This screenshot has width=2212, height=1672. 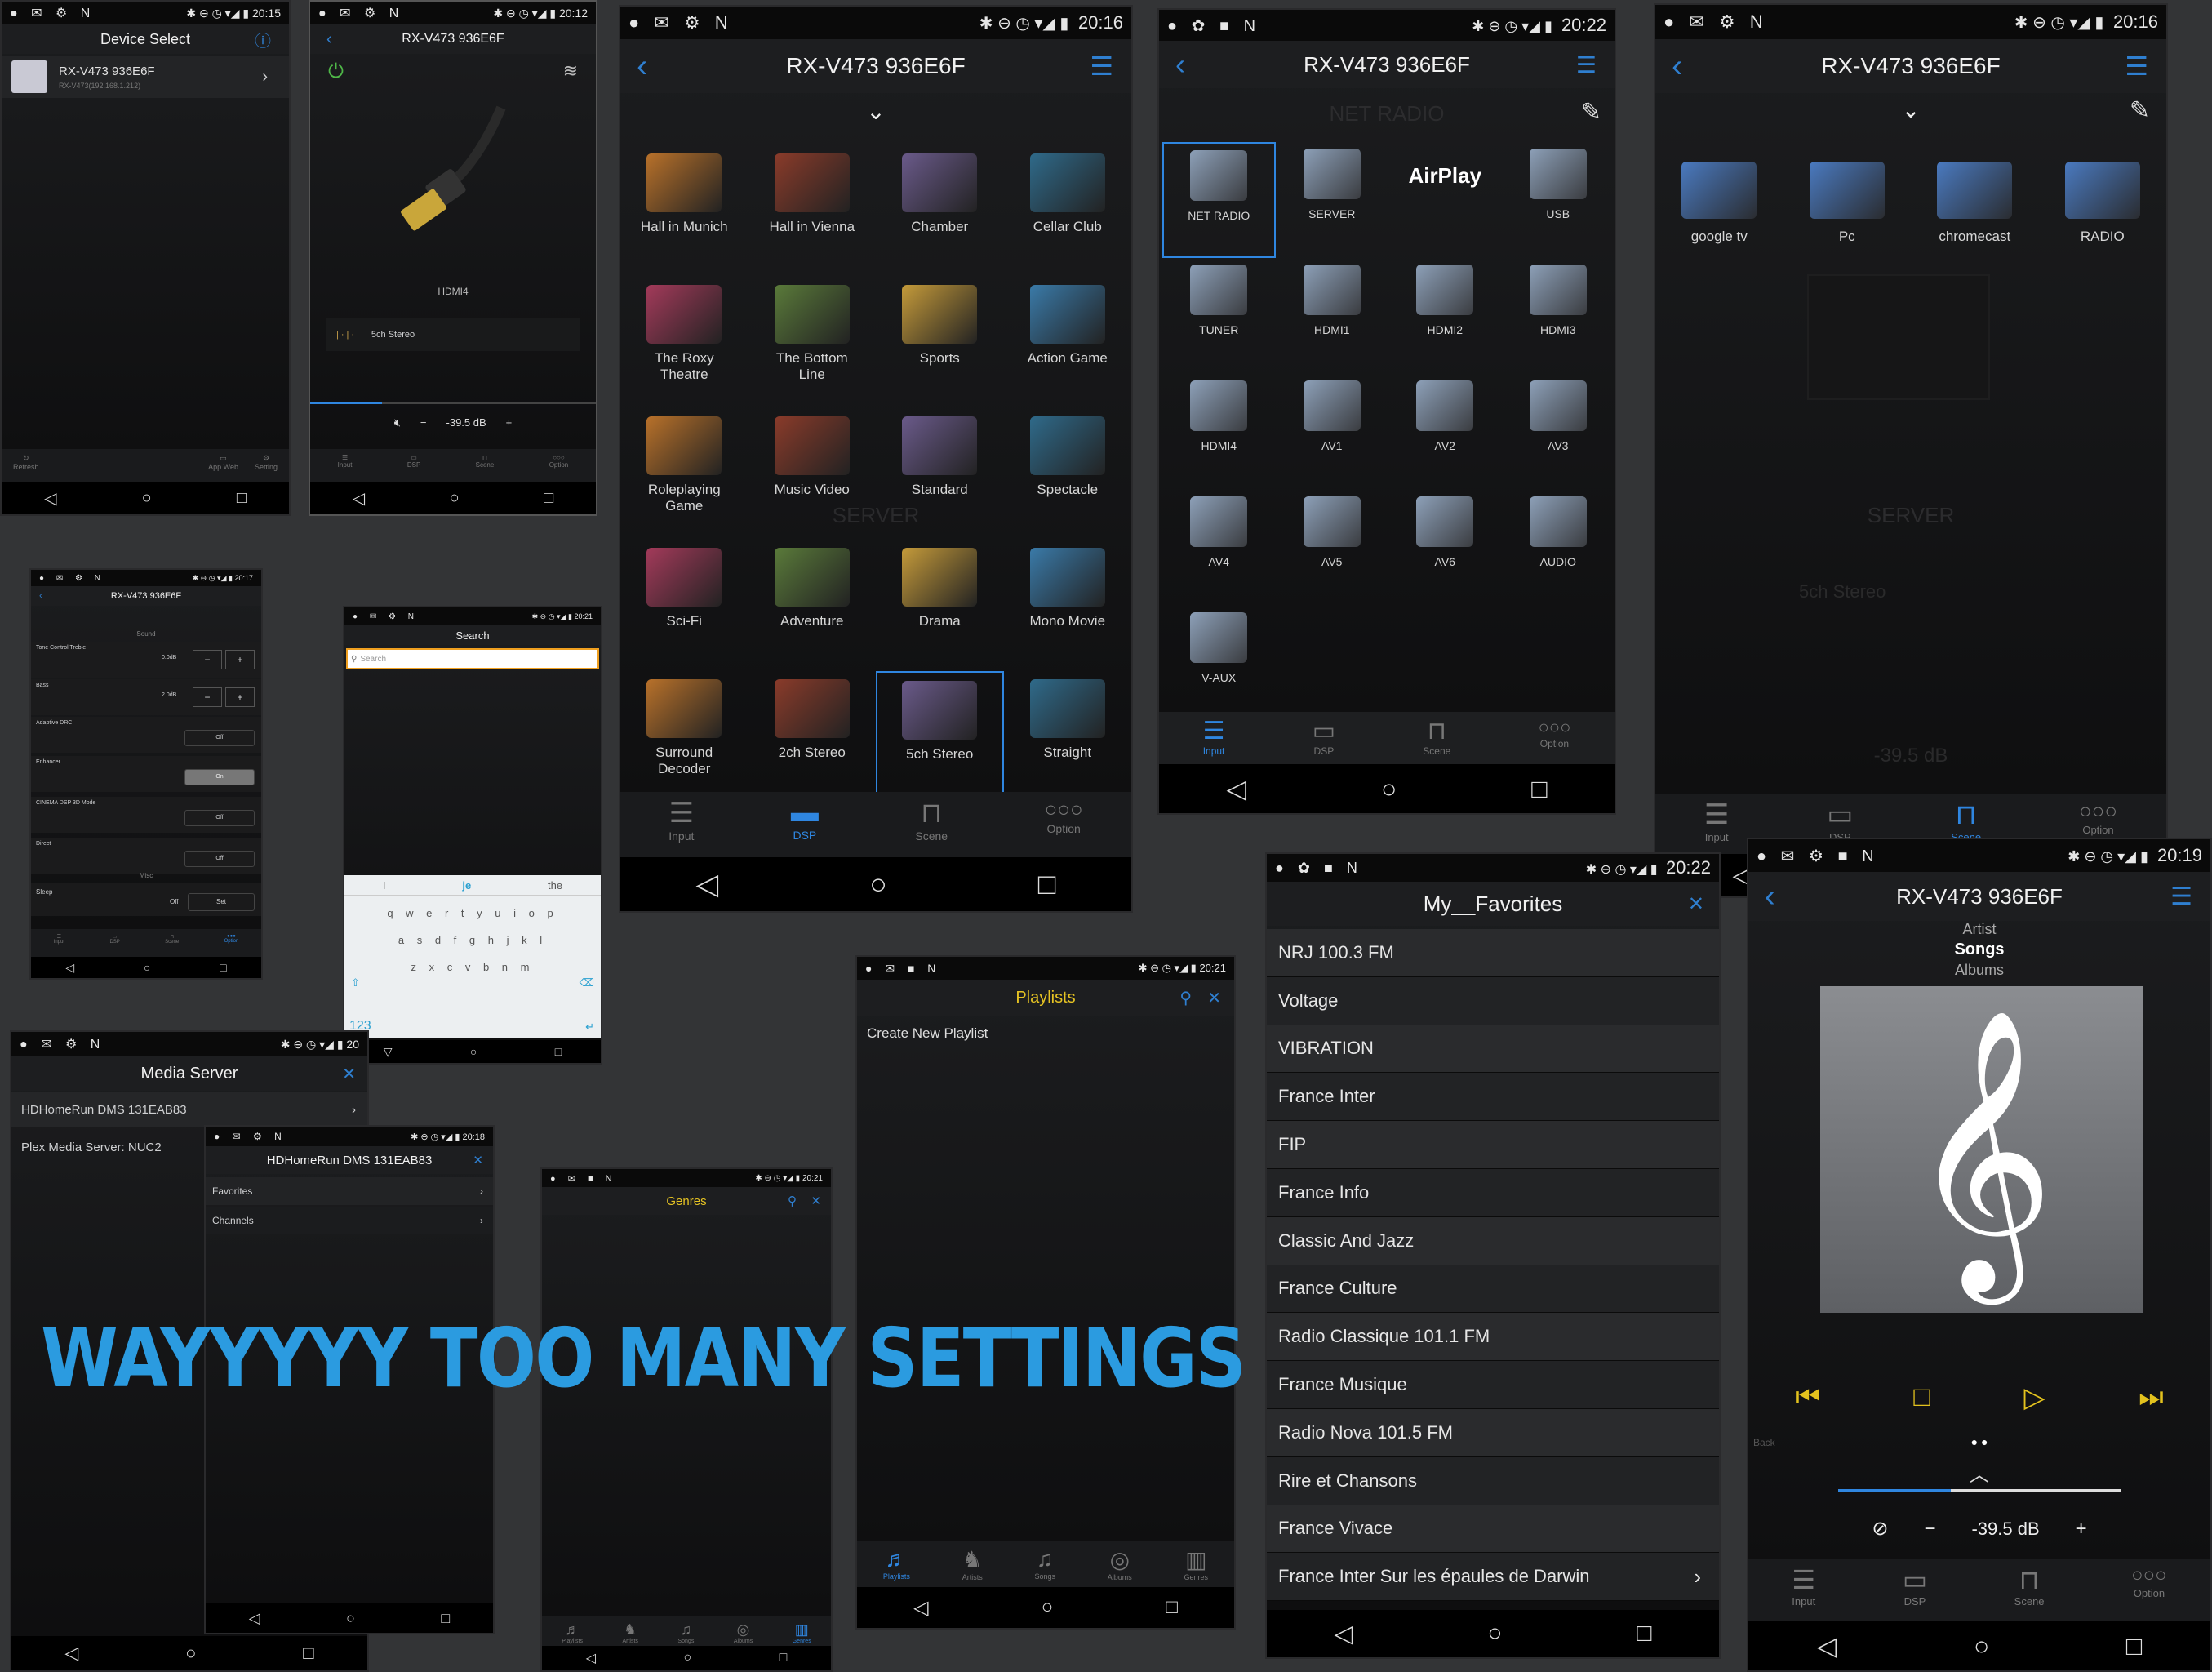 I want to click on scene-item: RADIO, so click(x=2103, y=219).